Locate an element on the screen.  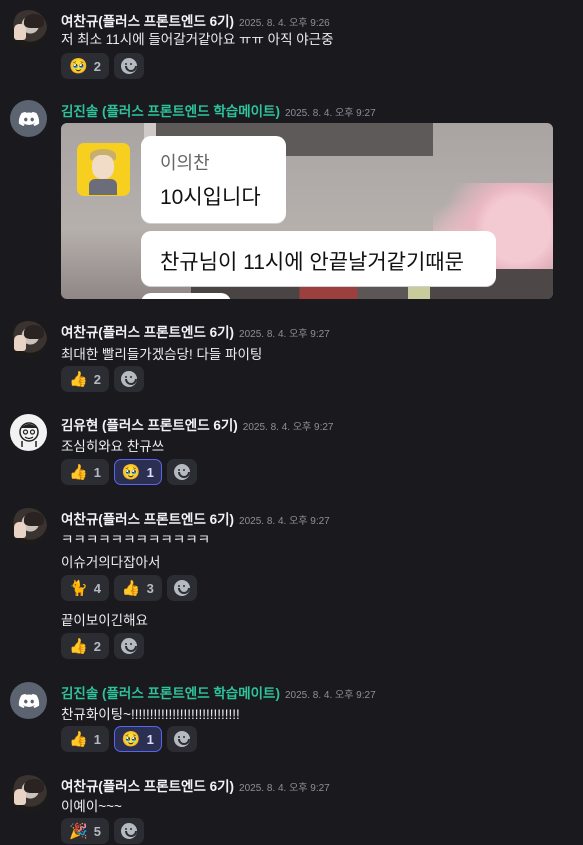
message-text: 이예이~~~ is located at coordinates (91, 806).